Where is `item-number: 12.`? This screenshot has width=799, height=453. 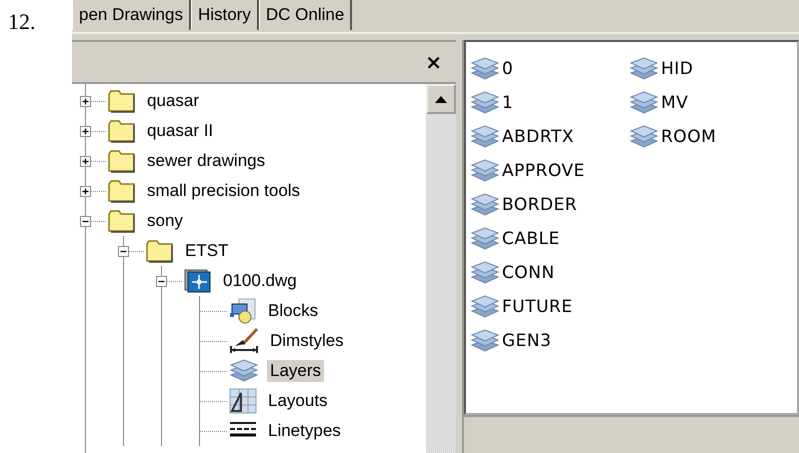 item-number: 12. is located at coordinates (21, 21).